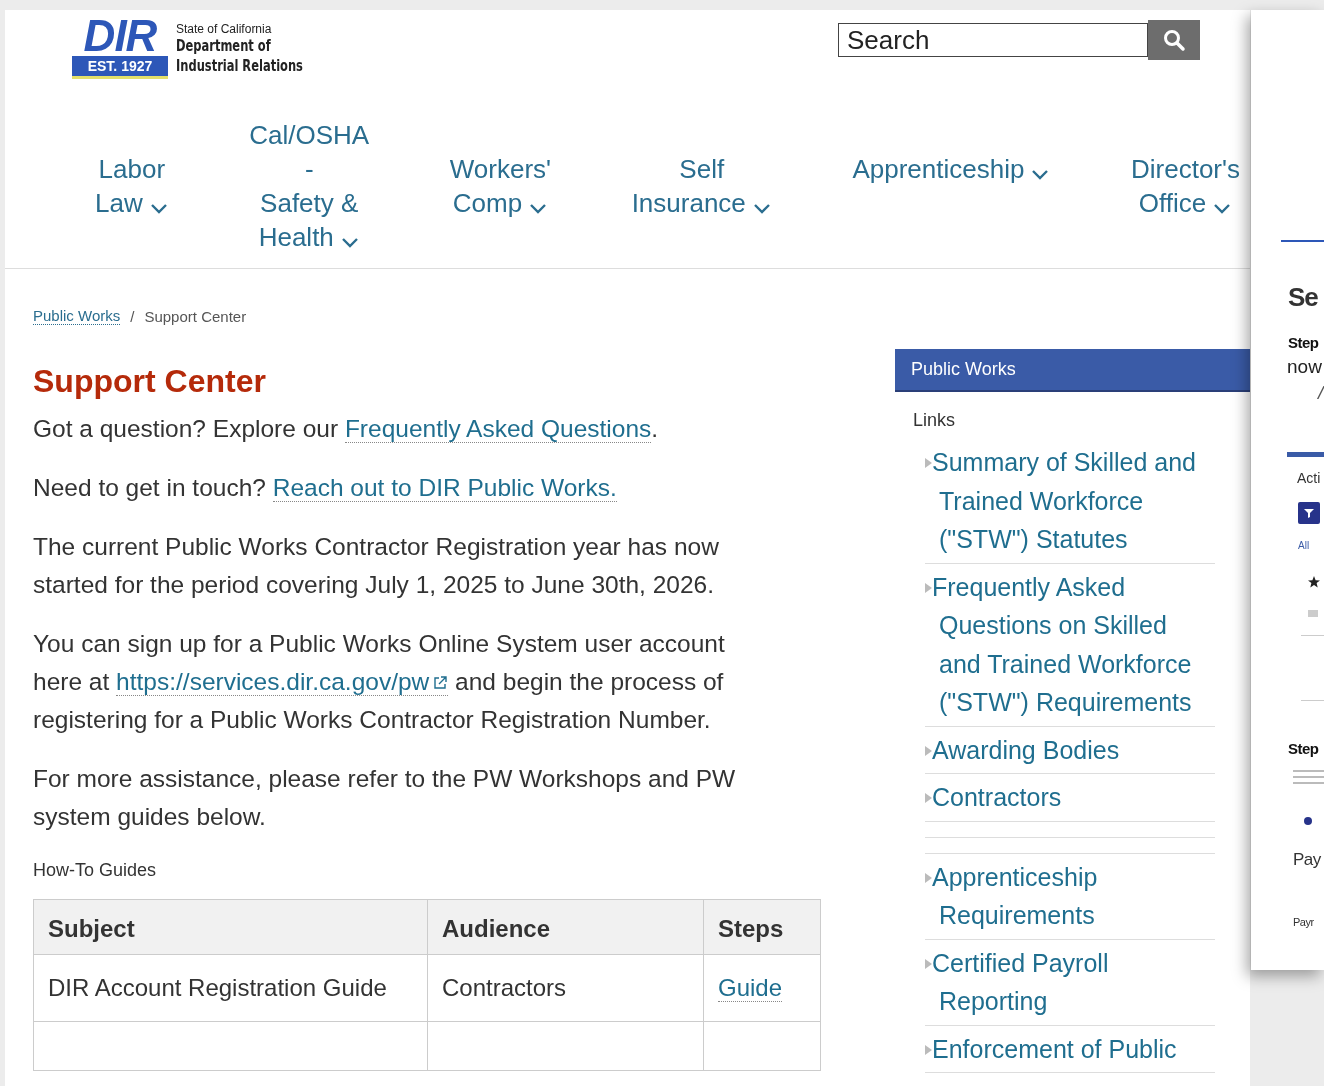 The height and width of the screenshot is (1086, 1324). What do you see at coordinates (1073, 644) in the screenshot?
I see `sidebar-link: Frequently Asked Questions on Skilled and Trained Workforce ("STW") Requirements` at bounding box center [1073, 644].